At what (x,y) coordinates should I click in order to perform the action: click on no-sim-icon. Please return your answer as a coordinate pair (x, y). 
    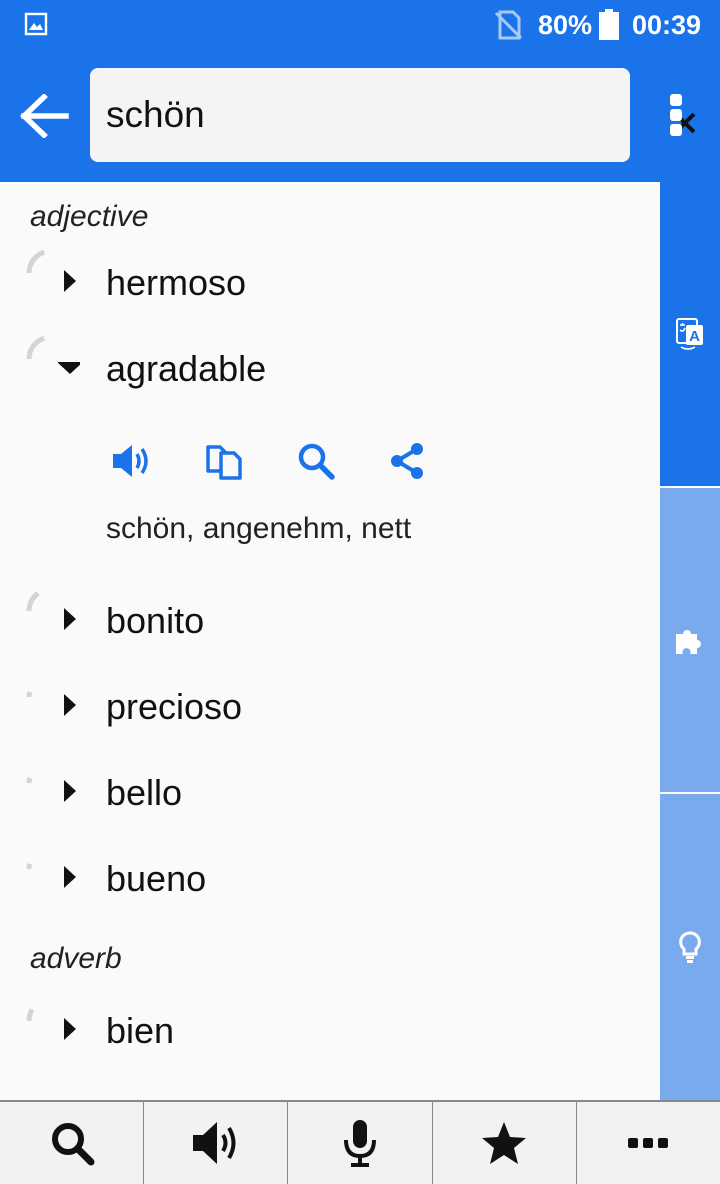
    Looking at the image, I should click on (508, 25).